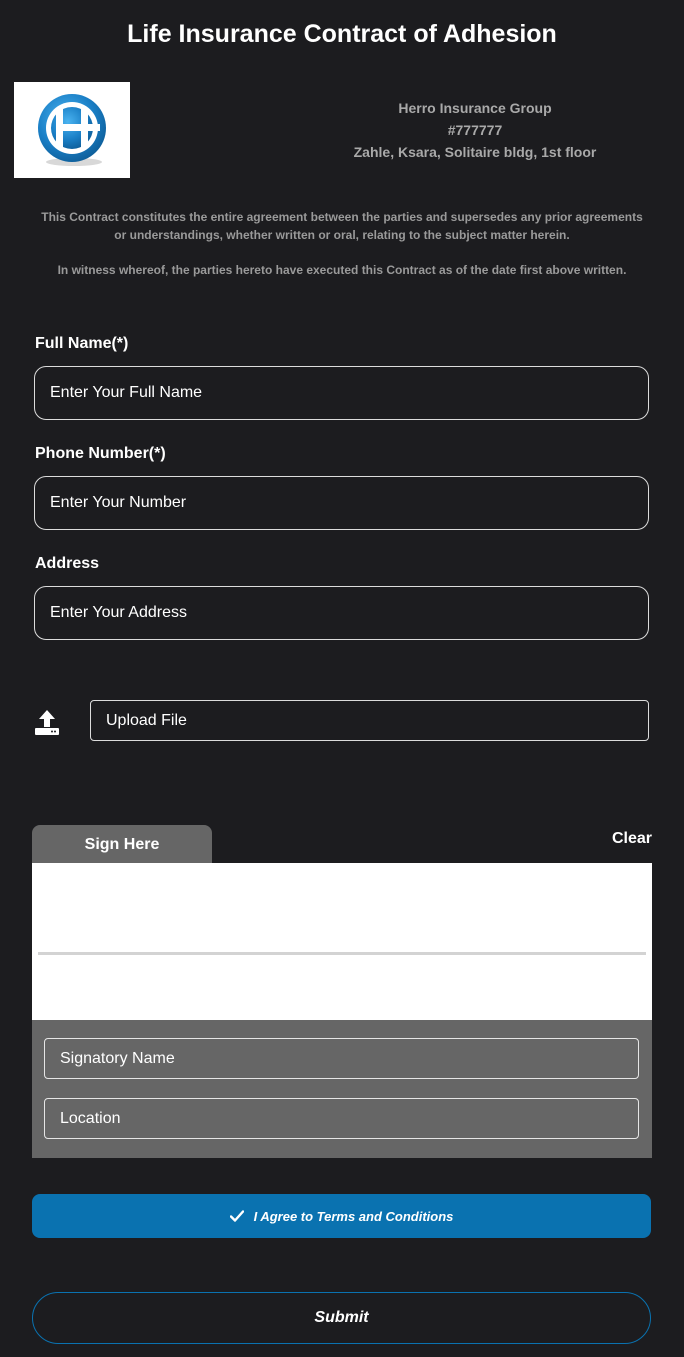 The image size is (684, 1357). I want to click on upload-file-label: Upload File, so click(146, 720).